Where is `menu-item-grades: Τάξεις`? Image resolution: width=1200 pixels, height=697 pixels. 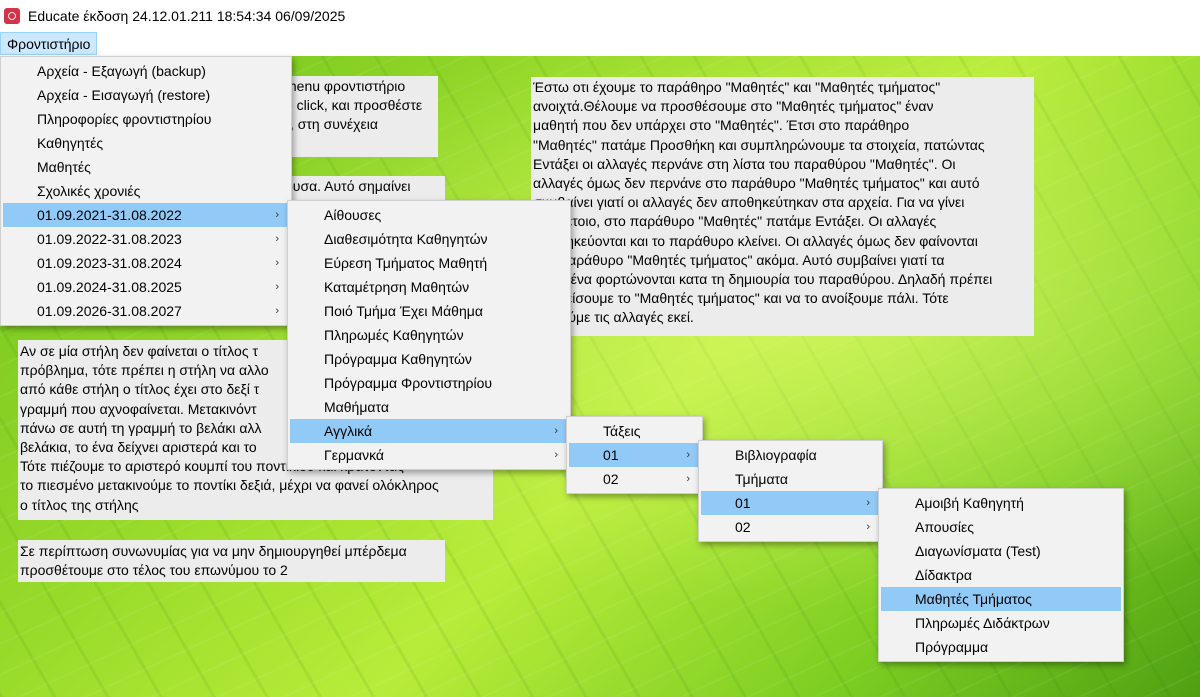 menu-item-grades: Τάξεις is located at coordinates (634, 431).